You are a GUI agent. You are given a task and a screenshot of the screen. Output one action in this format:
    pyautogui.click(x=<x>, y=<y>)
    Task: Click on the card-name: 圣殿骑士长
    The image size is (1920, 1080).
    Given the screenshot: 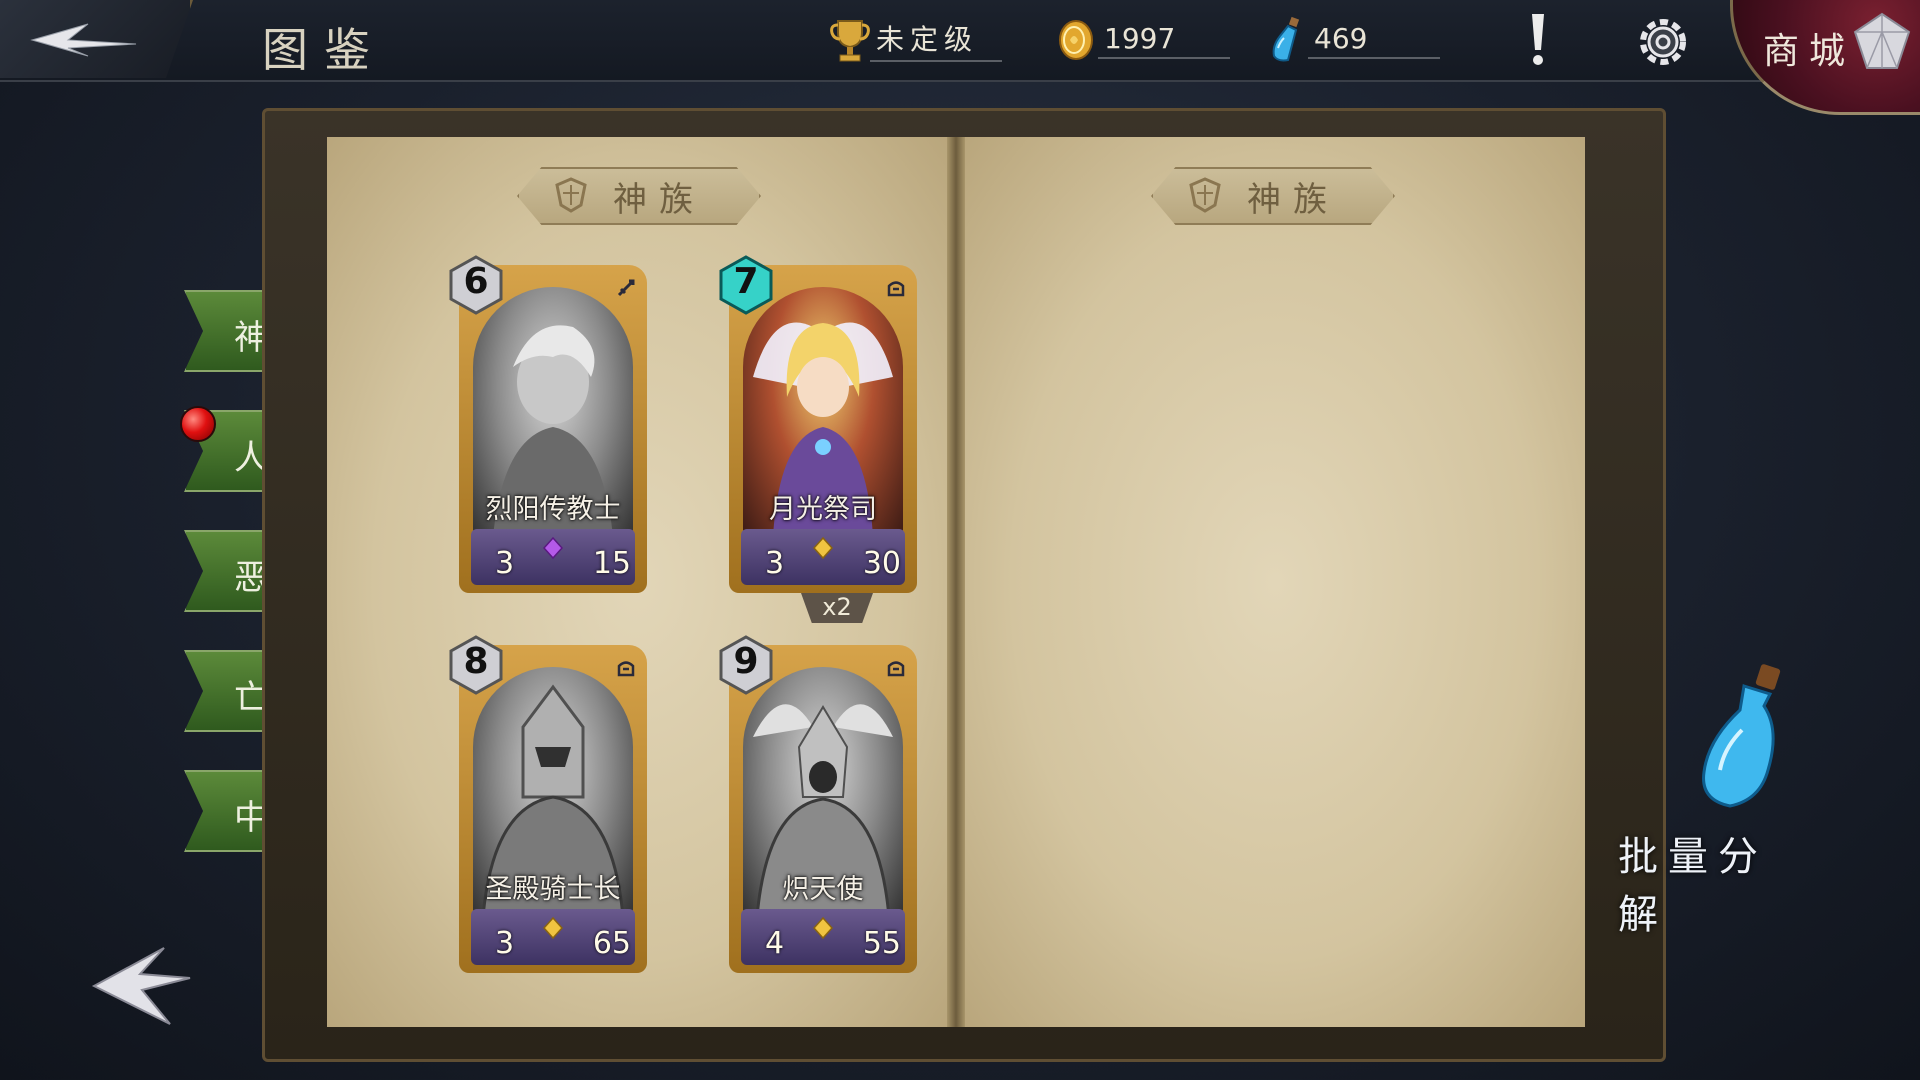 What is the action you would take?
    pyautogui.click(x=553, y=889)
    